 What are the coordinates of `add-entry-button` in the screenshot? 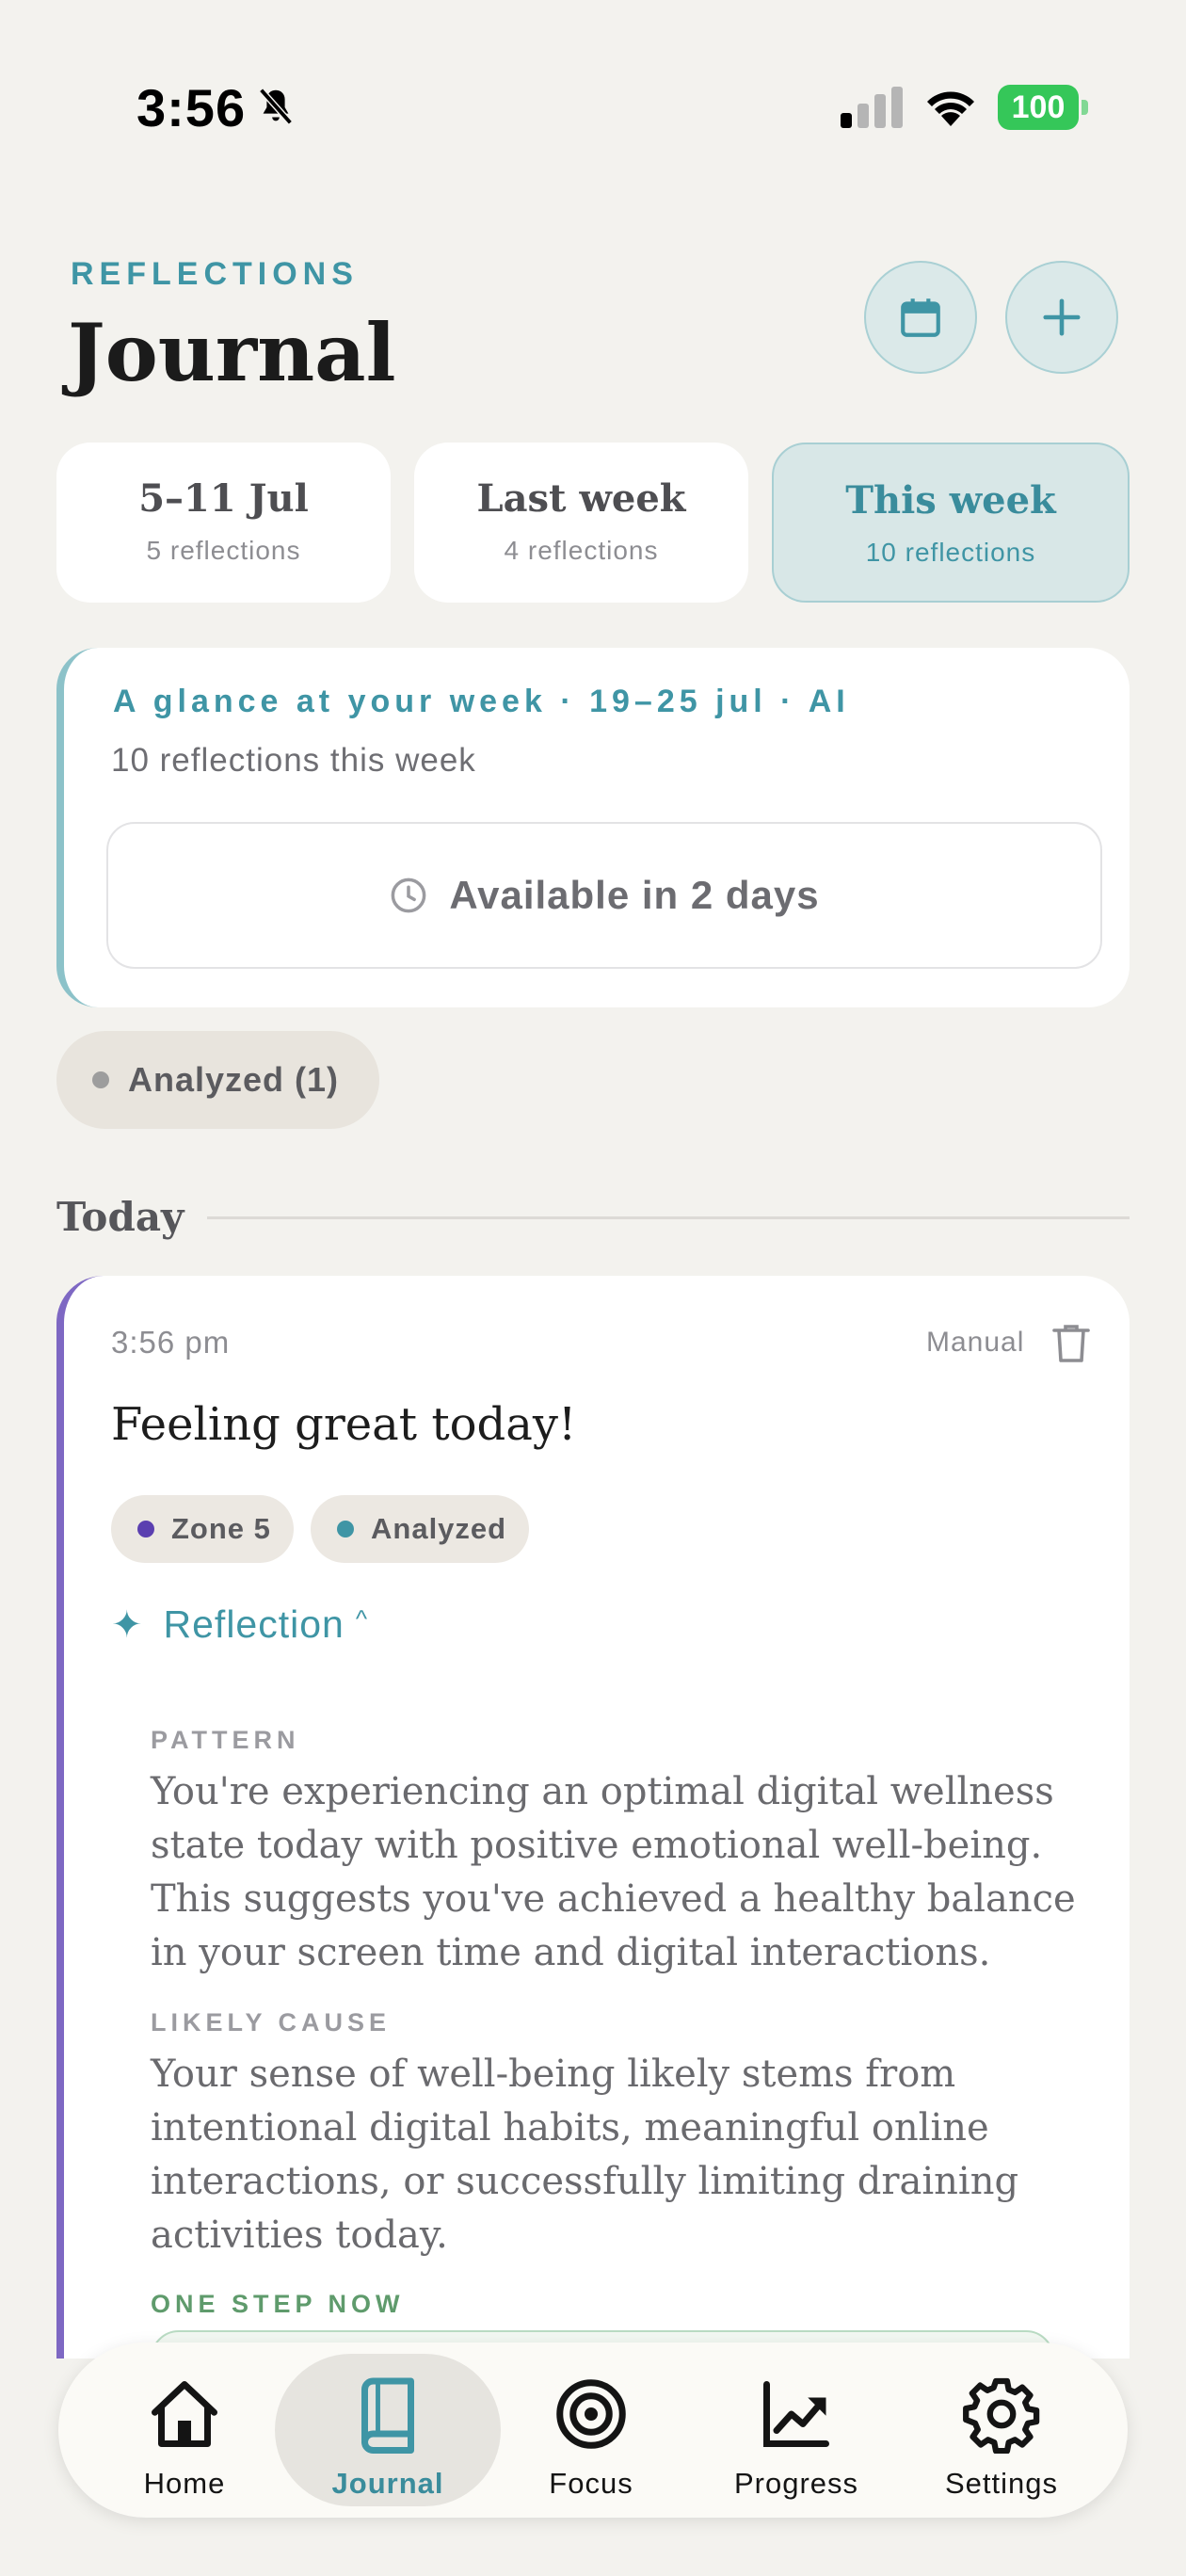 It's located at (1061, 317).